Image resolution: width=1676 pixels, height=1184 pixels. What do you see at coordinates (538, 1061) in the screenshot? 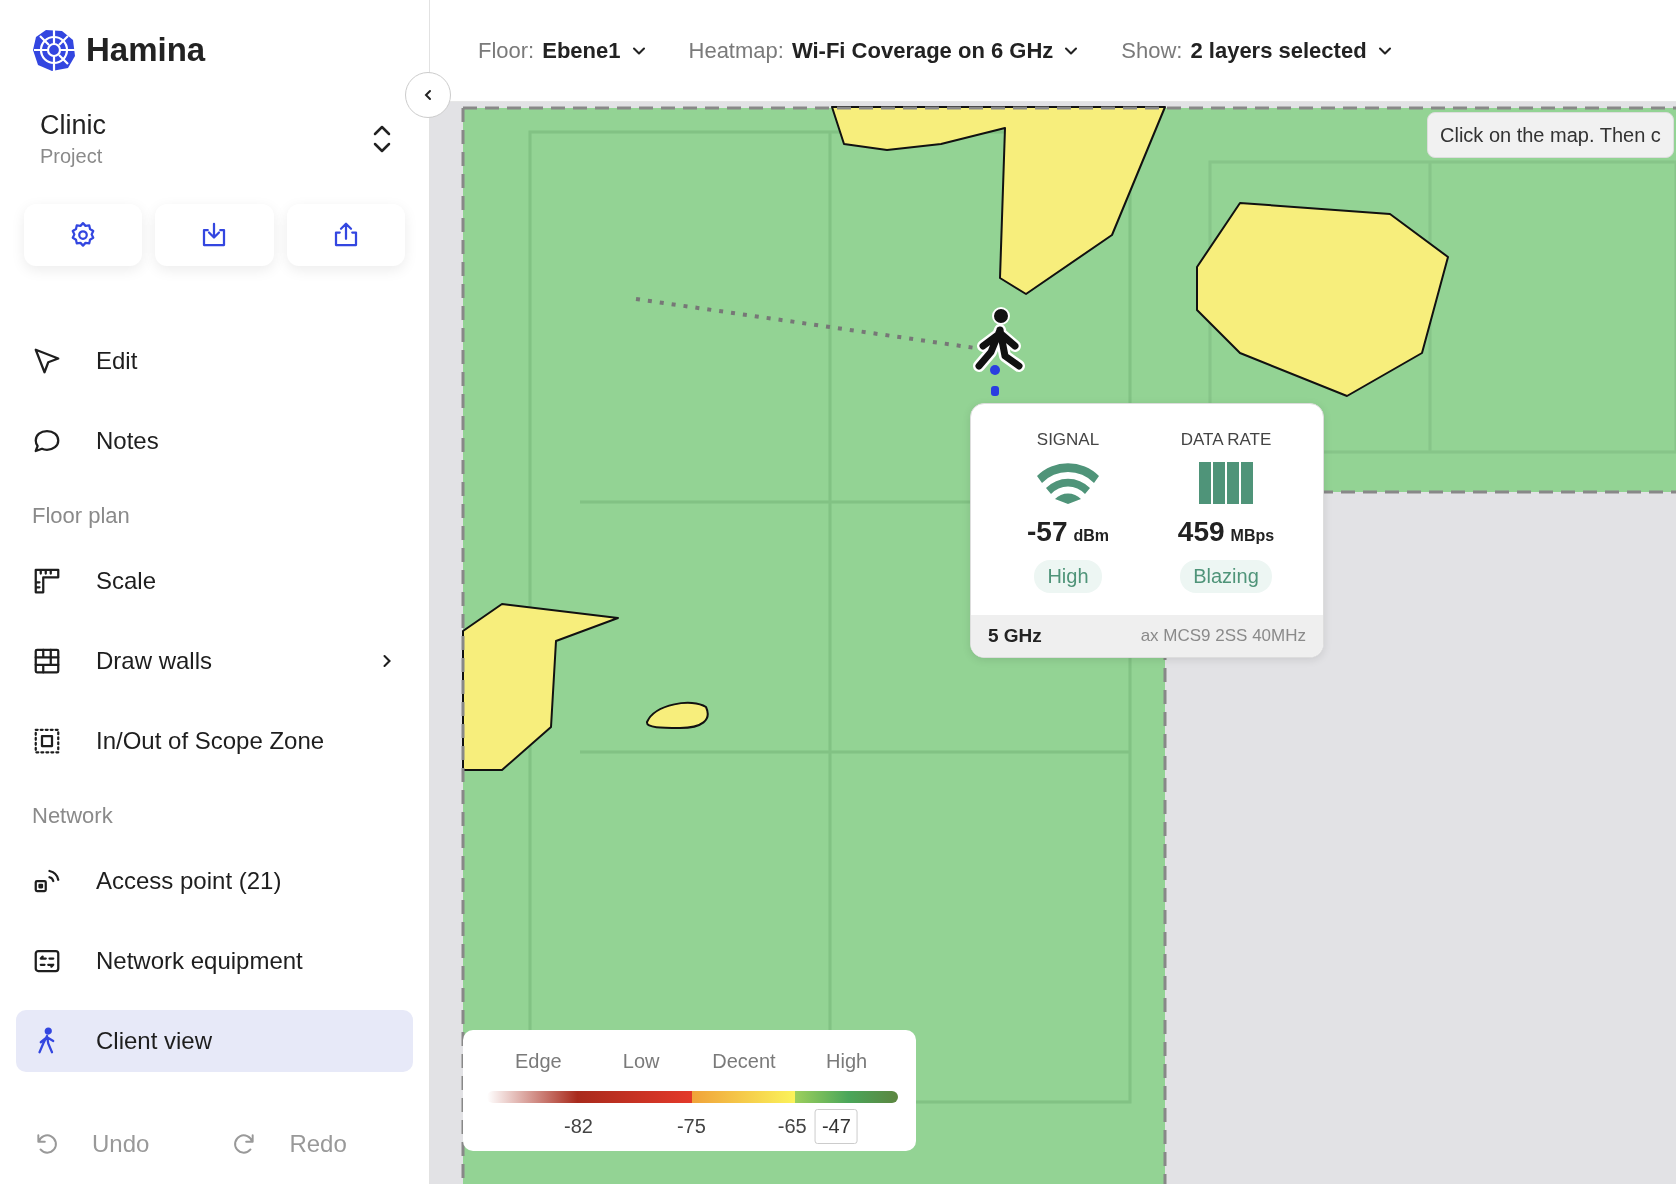
I see `legend-label: Edge` at bounding box center [538, 1061].